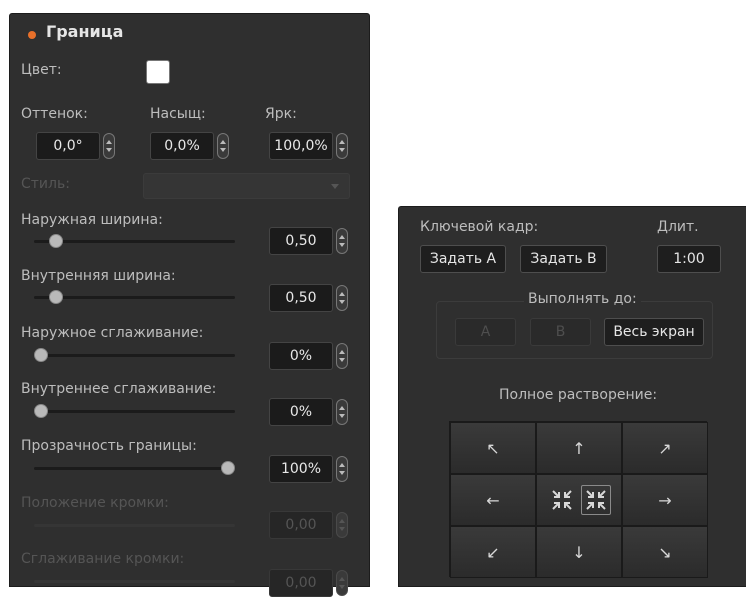 This screenshot has width=746, height=597. I want to click on inner-soften-slider-handle, so click(41, 411).